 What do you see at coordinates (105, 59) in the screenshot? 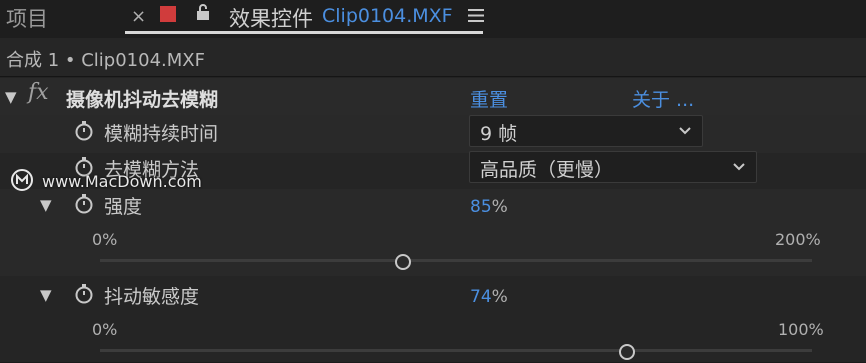
I see `breadcrumb: 合成 1 • Clip0104.MXF` at bounding box center [105, 59].